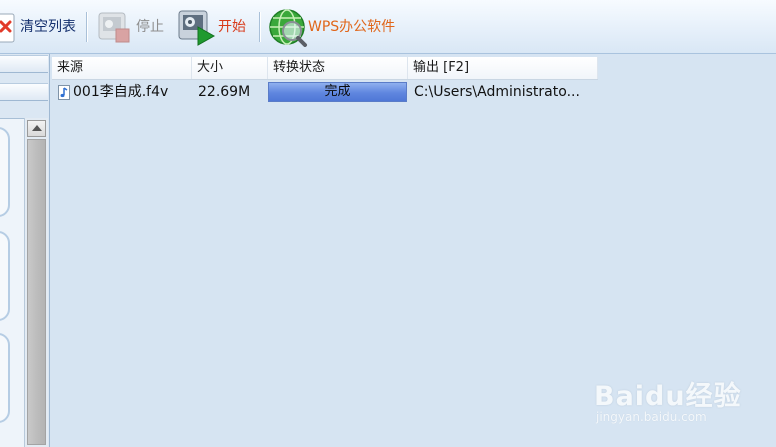 This screenshot has height=447, width=776. Describe the element at coordinates (338, 68) in the screenshot. I see `column-header-status: 转换状态` at that location.